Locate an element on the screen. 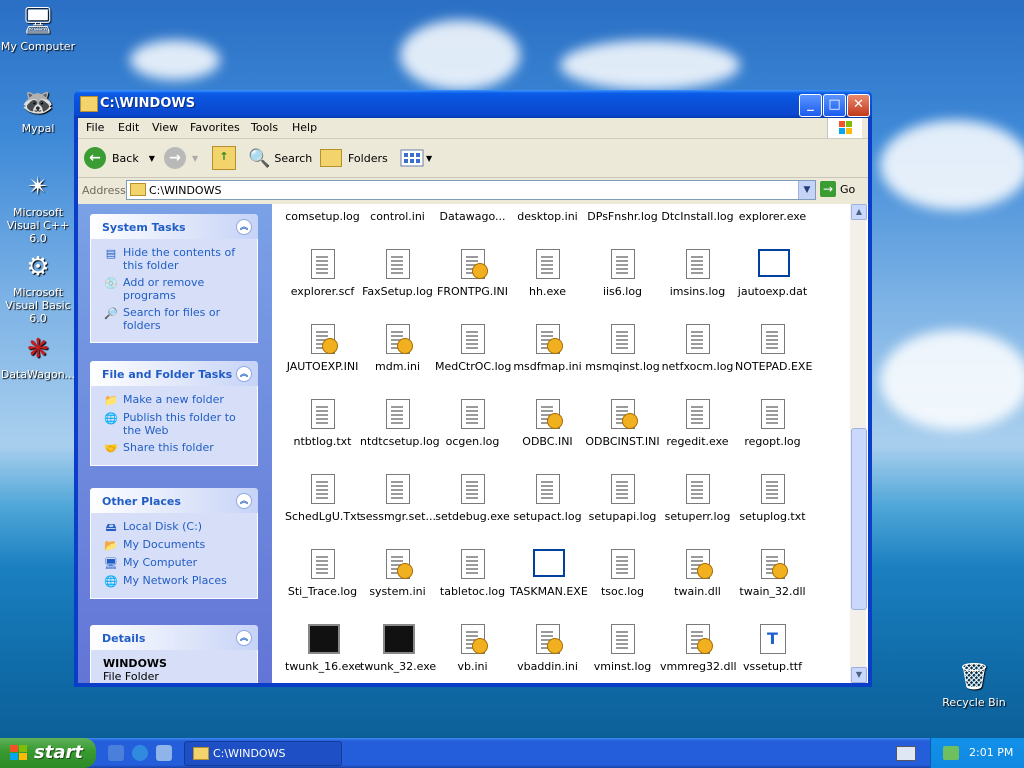  start-button: start is located at coordinates (48, 753).